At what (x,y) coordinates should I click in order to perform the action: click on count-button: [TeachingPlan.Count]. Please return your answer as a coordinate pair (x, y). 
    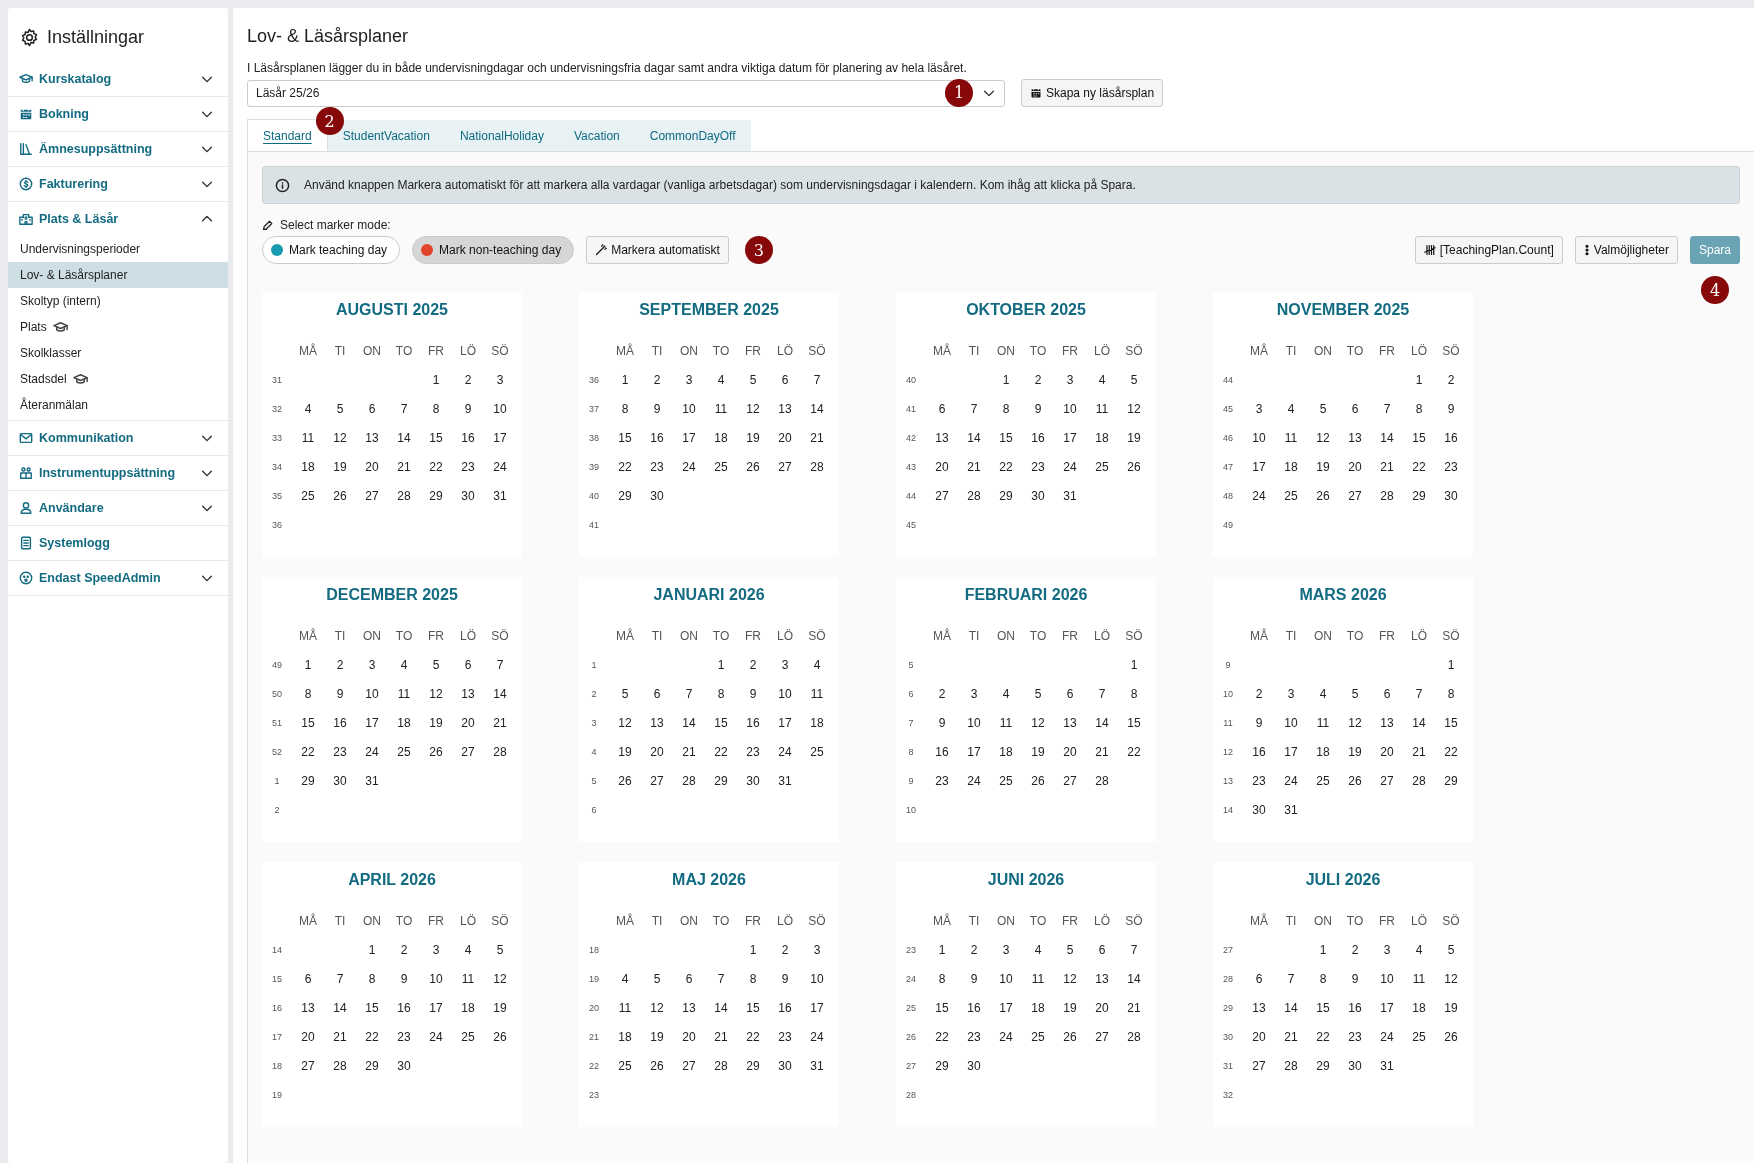
    Looking at the image, I should click on (1488, 250).